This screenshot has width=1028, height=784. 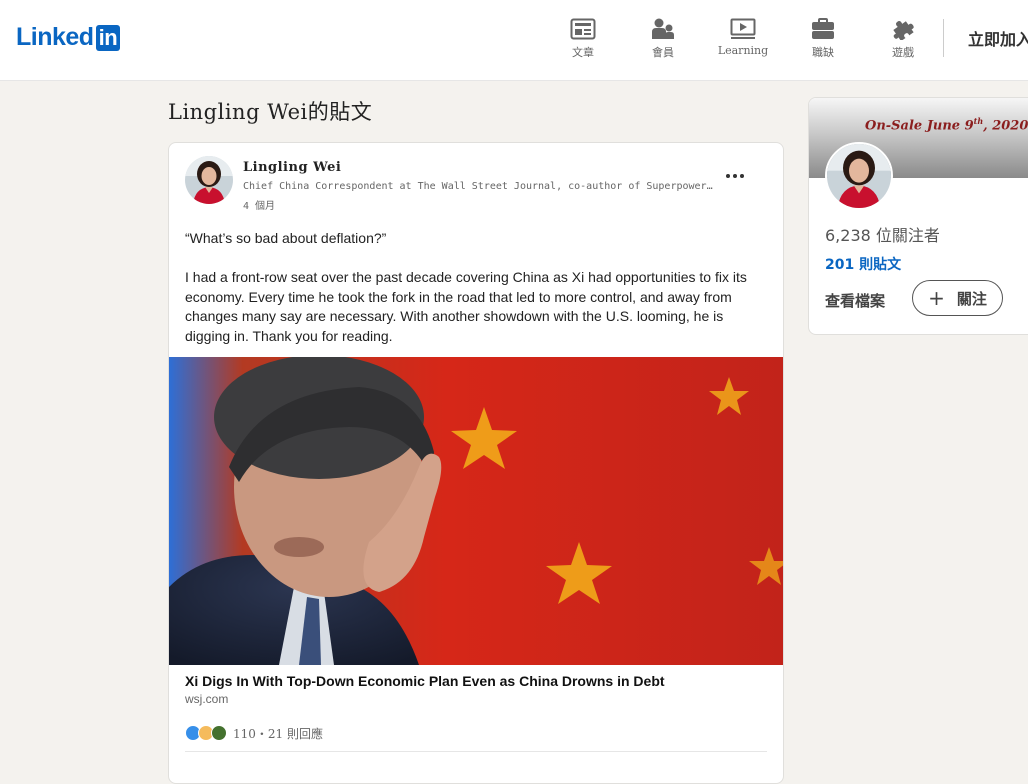 What do you see at coordinates (971, 298) in the screenshot?
I see `follow-label: 關注` at bounding box center [971, 298].